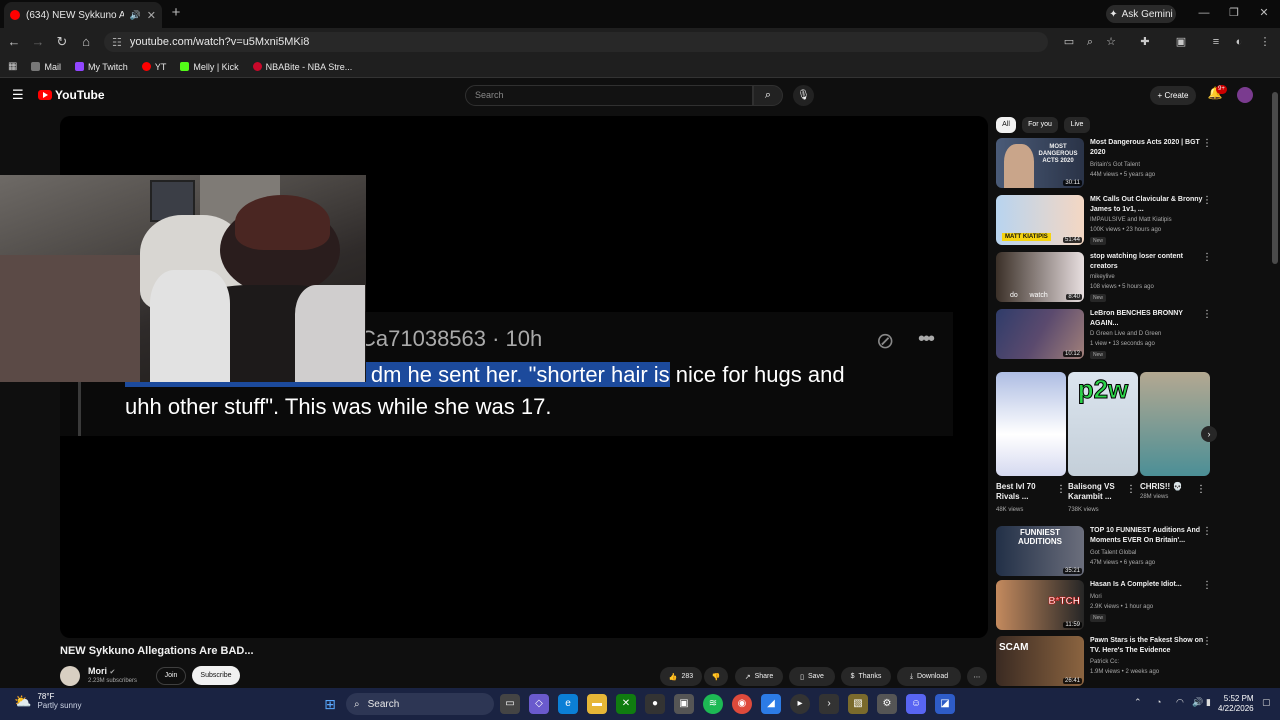  What do you see at coordinates (1204, 13) in the screenshot?
I see `minimize-icon: —` at bounding box center [1204, 13].